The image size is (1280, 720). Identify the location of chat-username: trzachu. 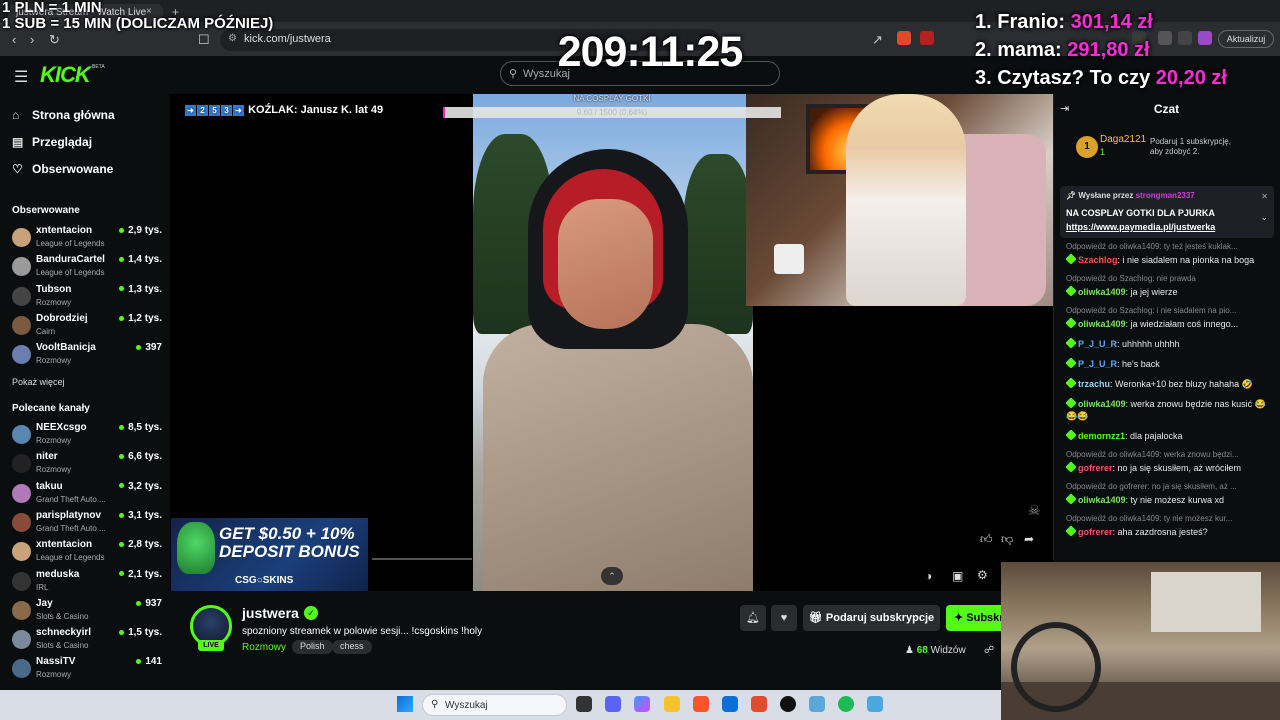
(1094, 384).